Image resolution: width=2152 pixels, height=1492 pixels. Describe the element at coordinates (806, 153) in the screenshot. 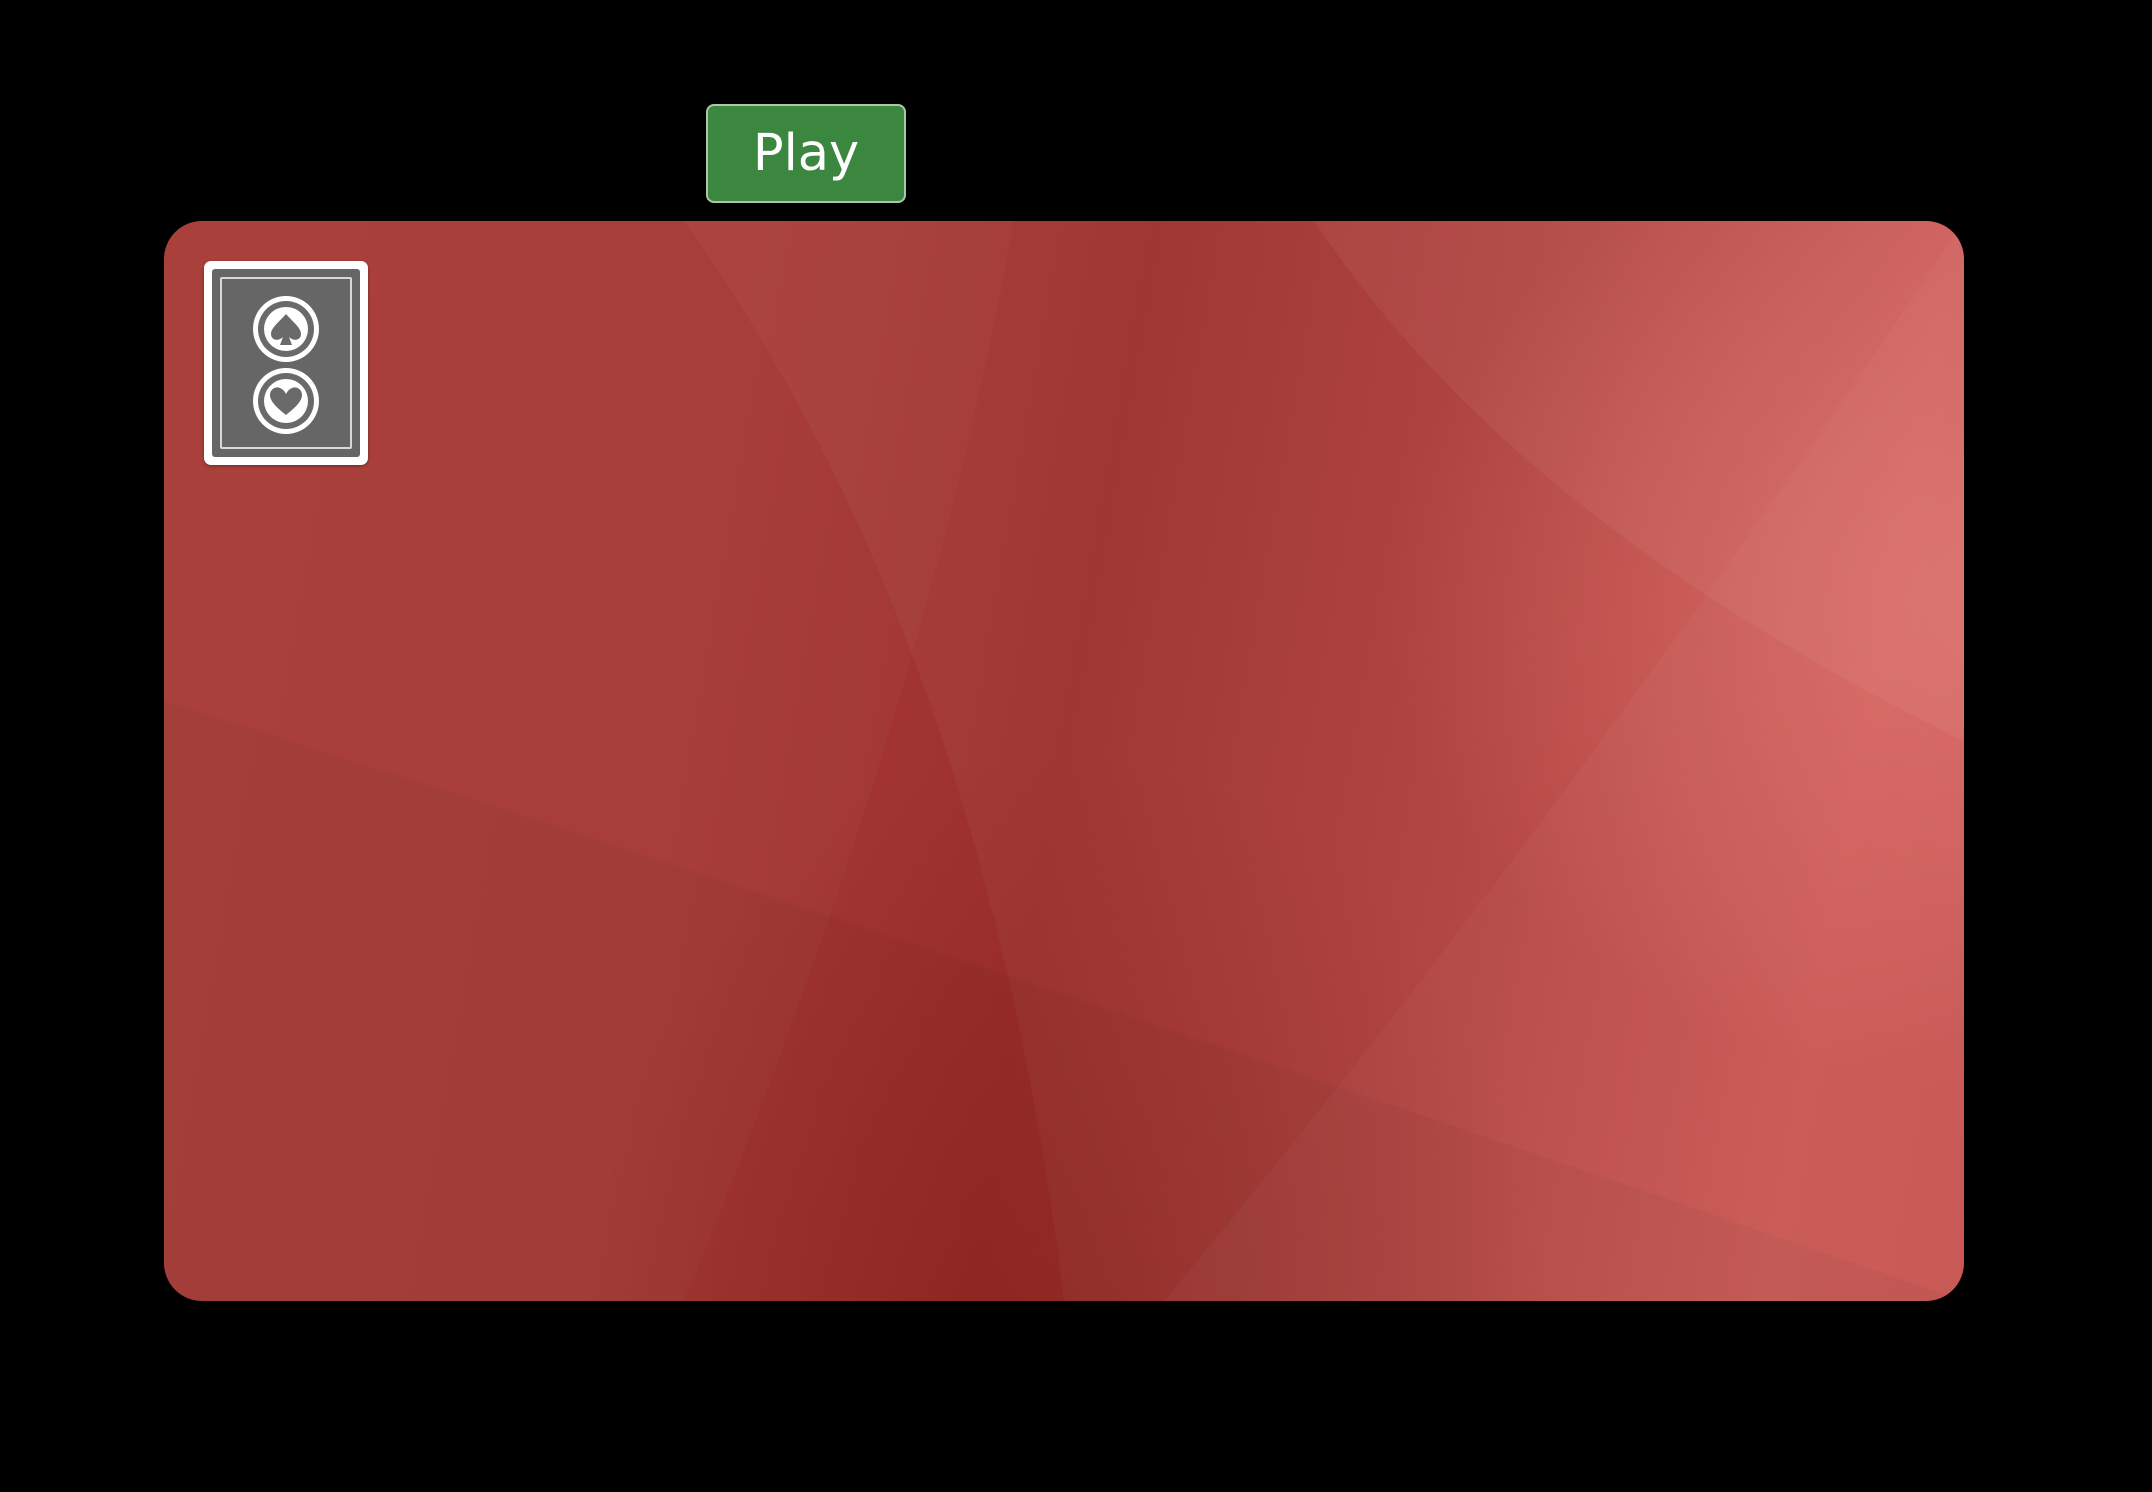

I see `play-button: Play` at that location.